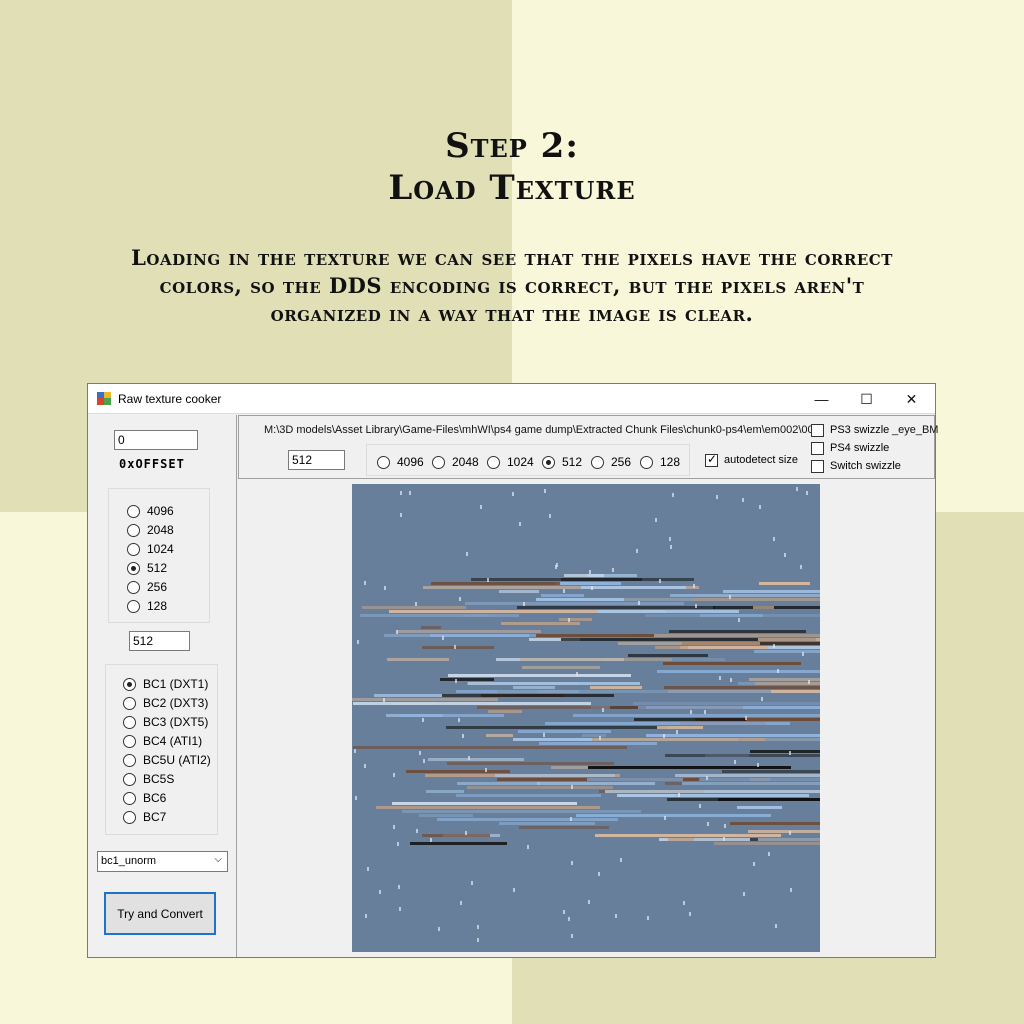  What do you see at coordinates (866, 399) in the screenshot?
I see `maximize-button: ☐` at bounding box center [866, 399].